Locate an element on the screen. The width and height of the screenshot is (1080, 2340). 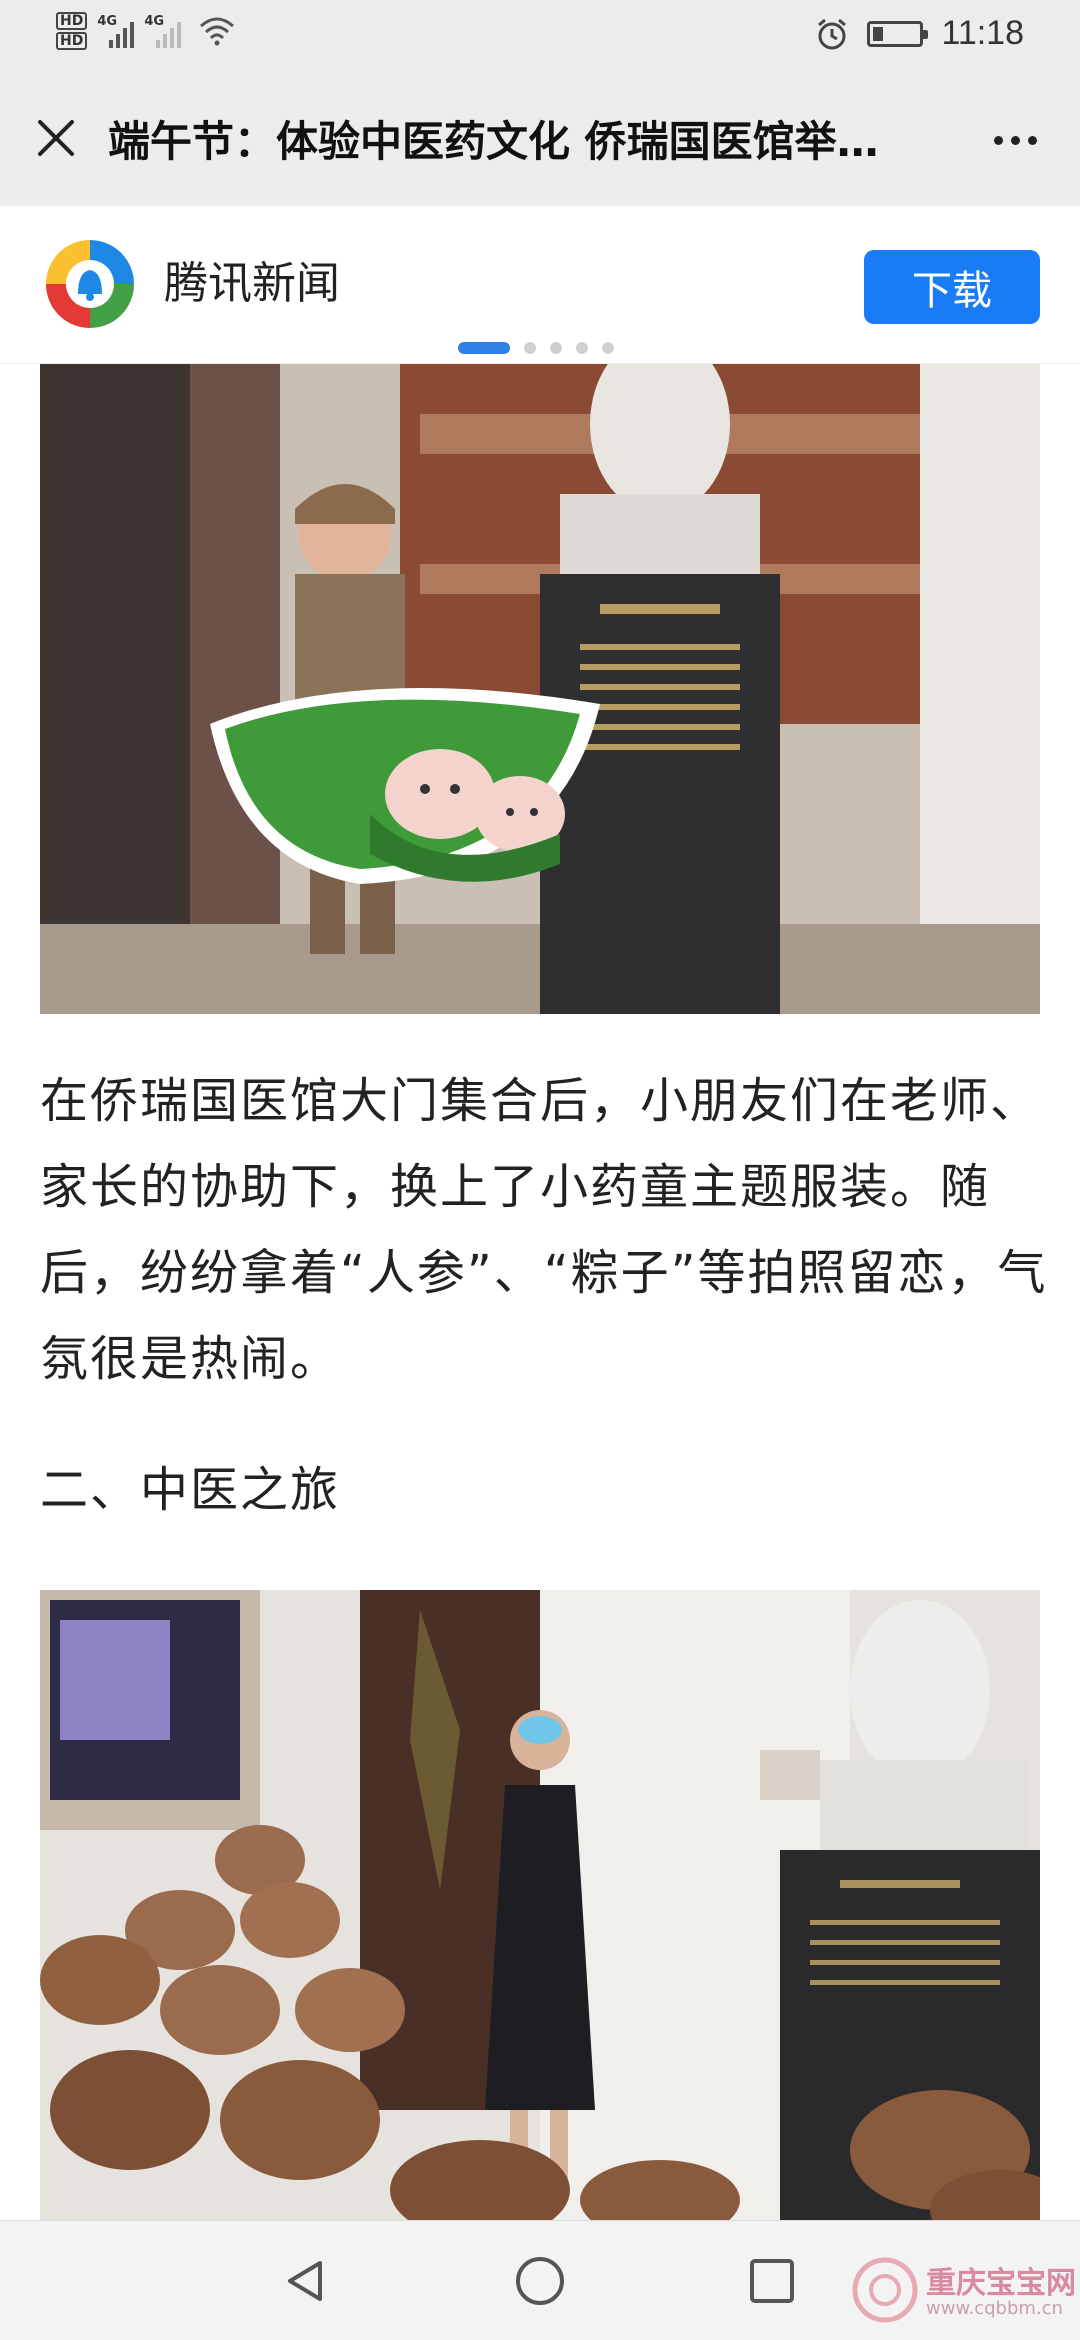
tencent-news-logo is located at coordinates (90, 284).